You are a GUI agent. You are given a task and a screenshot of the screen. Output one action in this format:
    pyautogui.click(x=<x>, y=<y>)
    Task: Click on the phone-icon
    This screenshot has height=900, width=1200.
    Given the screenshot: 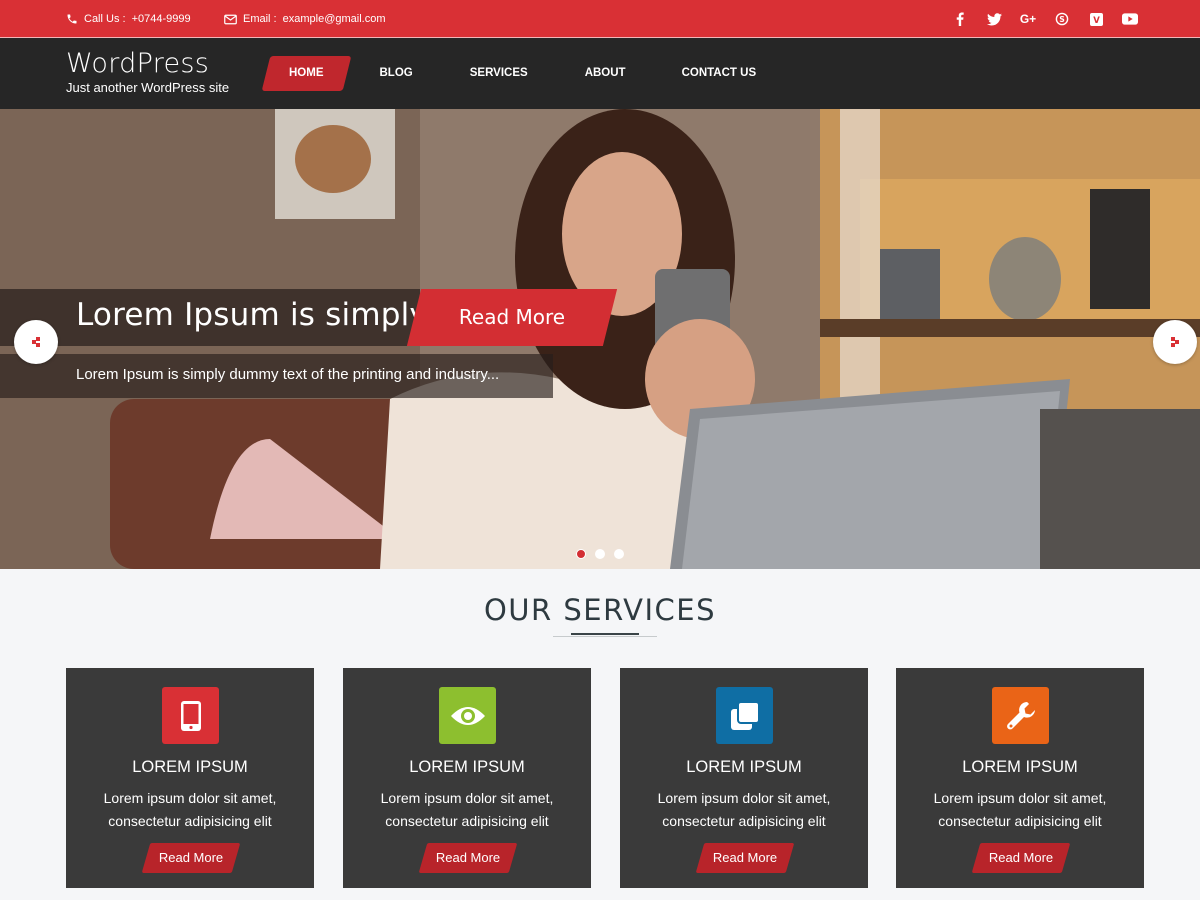 What is the action you would take?
    pyautogui.click(x=72, y=19)
    